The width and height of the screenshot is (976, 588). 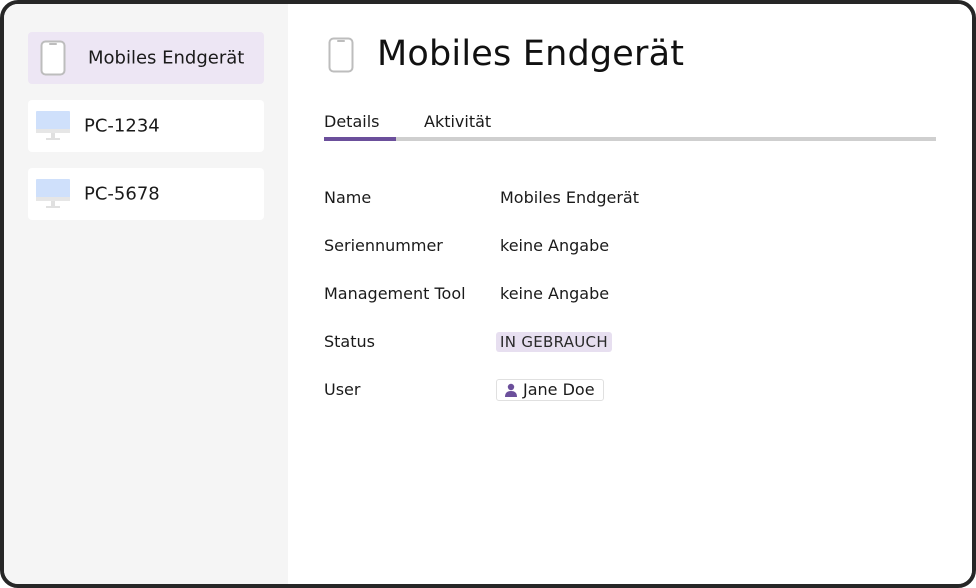 What do you see at coordinates (630, 125) in the screenshot?
I see `tab-bar: Details Aktivität` at bounding box center [630, 125].